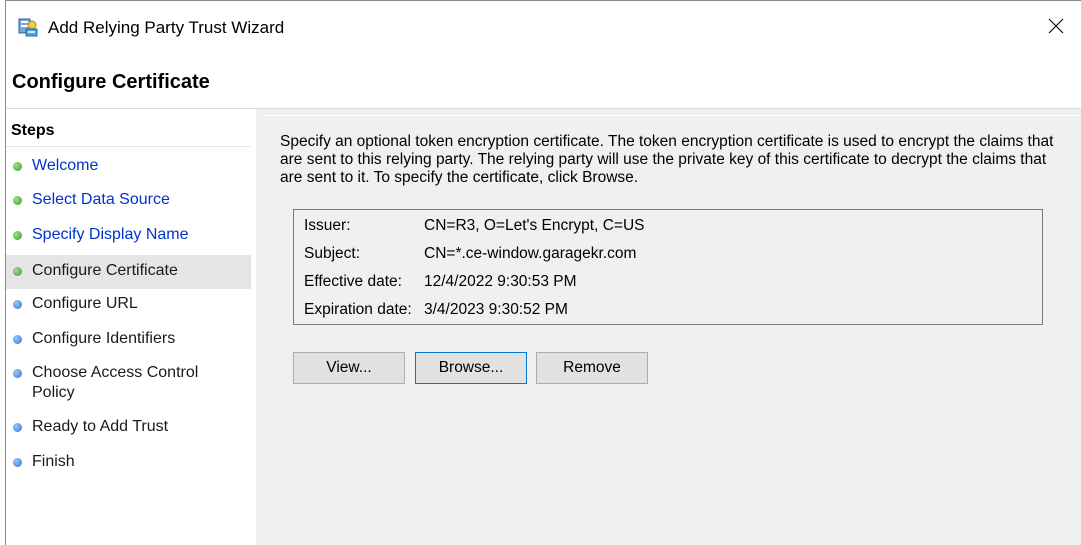 This screenshot has width=1081, height=545. What do you see at coordinates (105, 270) in the screenshot?
I see `step-label: Configure Certificate` at bounding box center [105, 270].